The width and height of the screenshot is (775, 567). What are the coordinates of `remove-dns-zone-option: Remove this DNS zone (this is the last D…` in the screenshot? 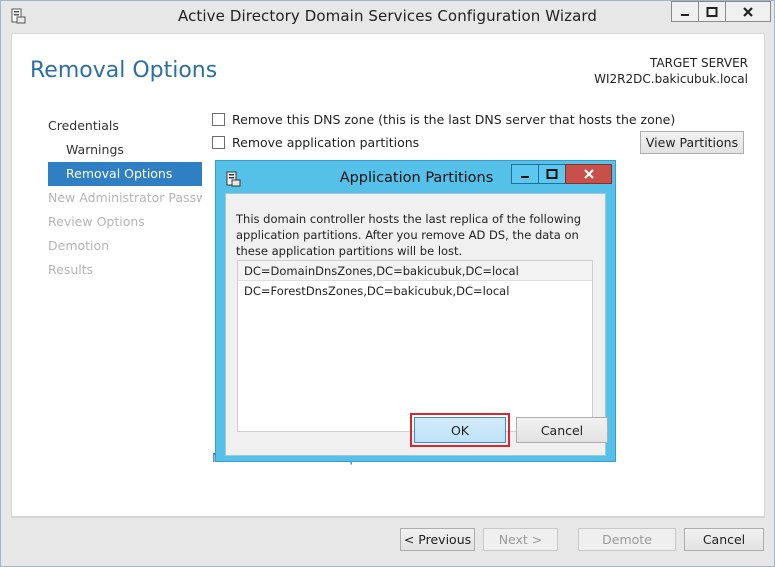 It's located at (443, 119).